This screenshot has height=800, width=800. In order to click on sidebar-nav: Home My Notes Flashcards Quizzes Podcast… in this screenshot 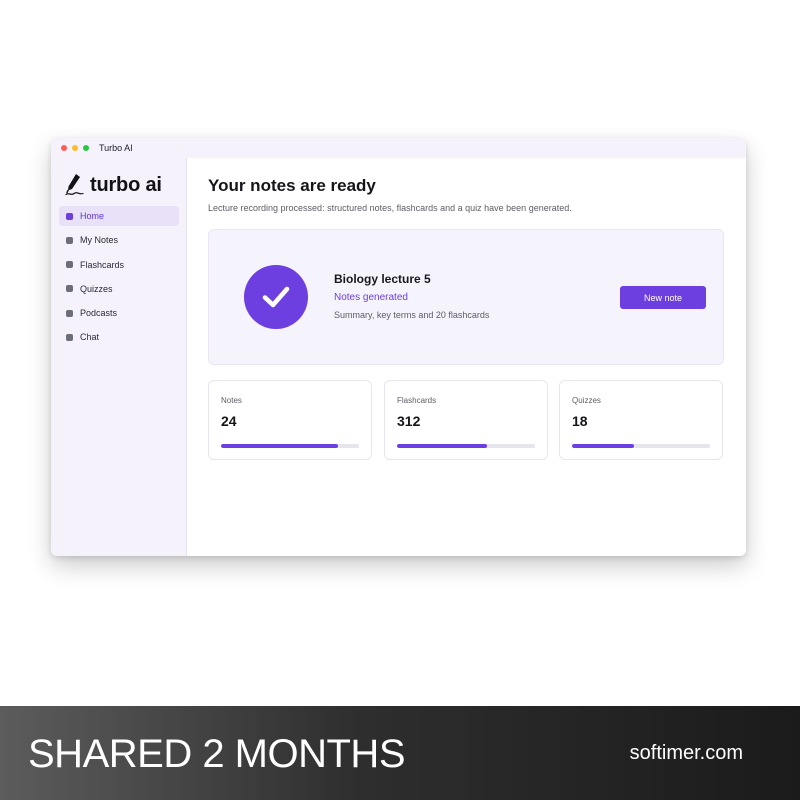, I will do `click(119, 279)`.